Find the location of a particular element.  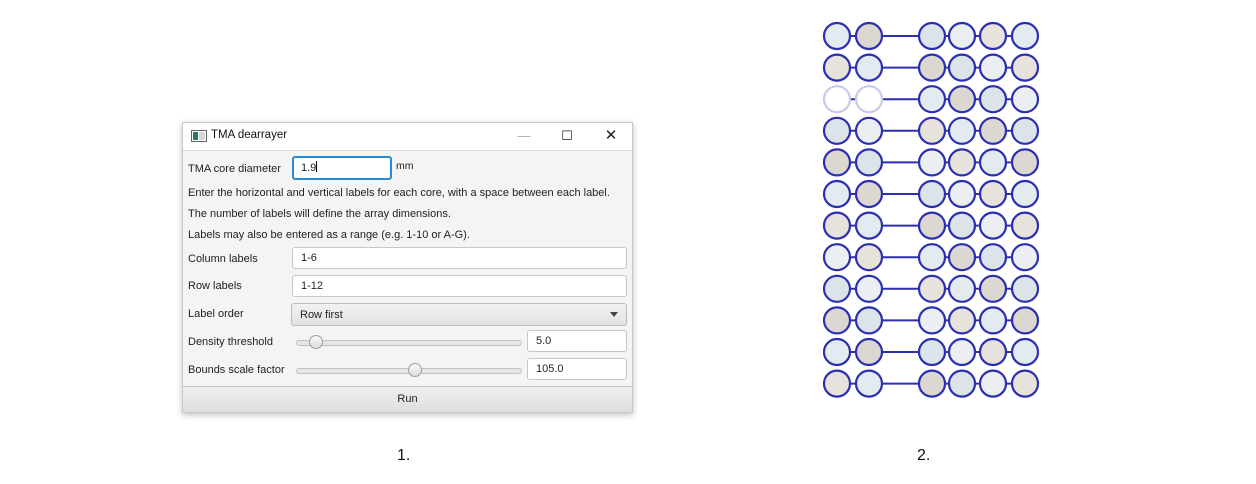

bounds-scale-value: 105.0 is located at coordinates (550, 369).